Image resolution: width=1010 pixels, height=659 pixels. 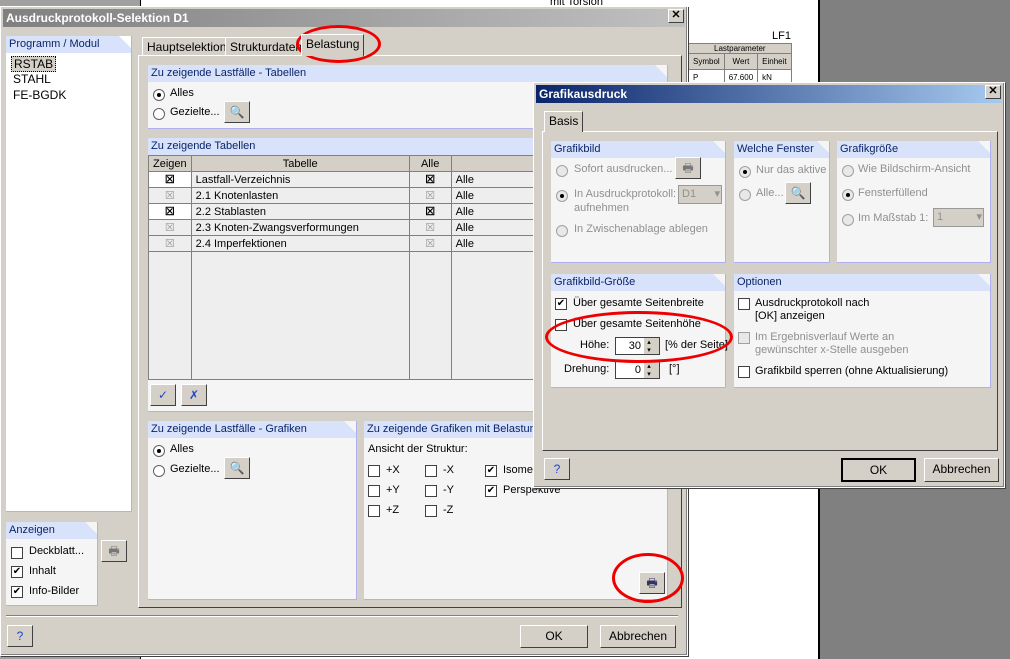 What do you see at coordinates (958, 217) in the screenshot?
I see `massstab-dropdown: 1 ▾` at bounding box center [958, 217].